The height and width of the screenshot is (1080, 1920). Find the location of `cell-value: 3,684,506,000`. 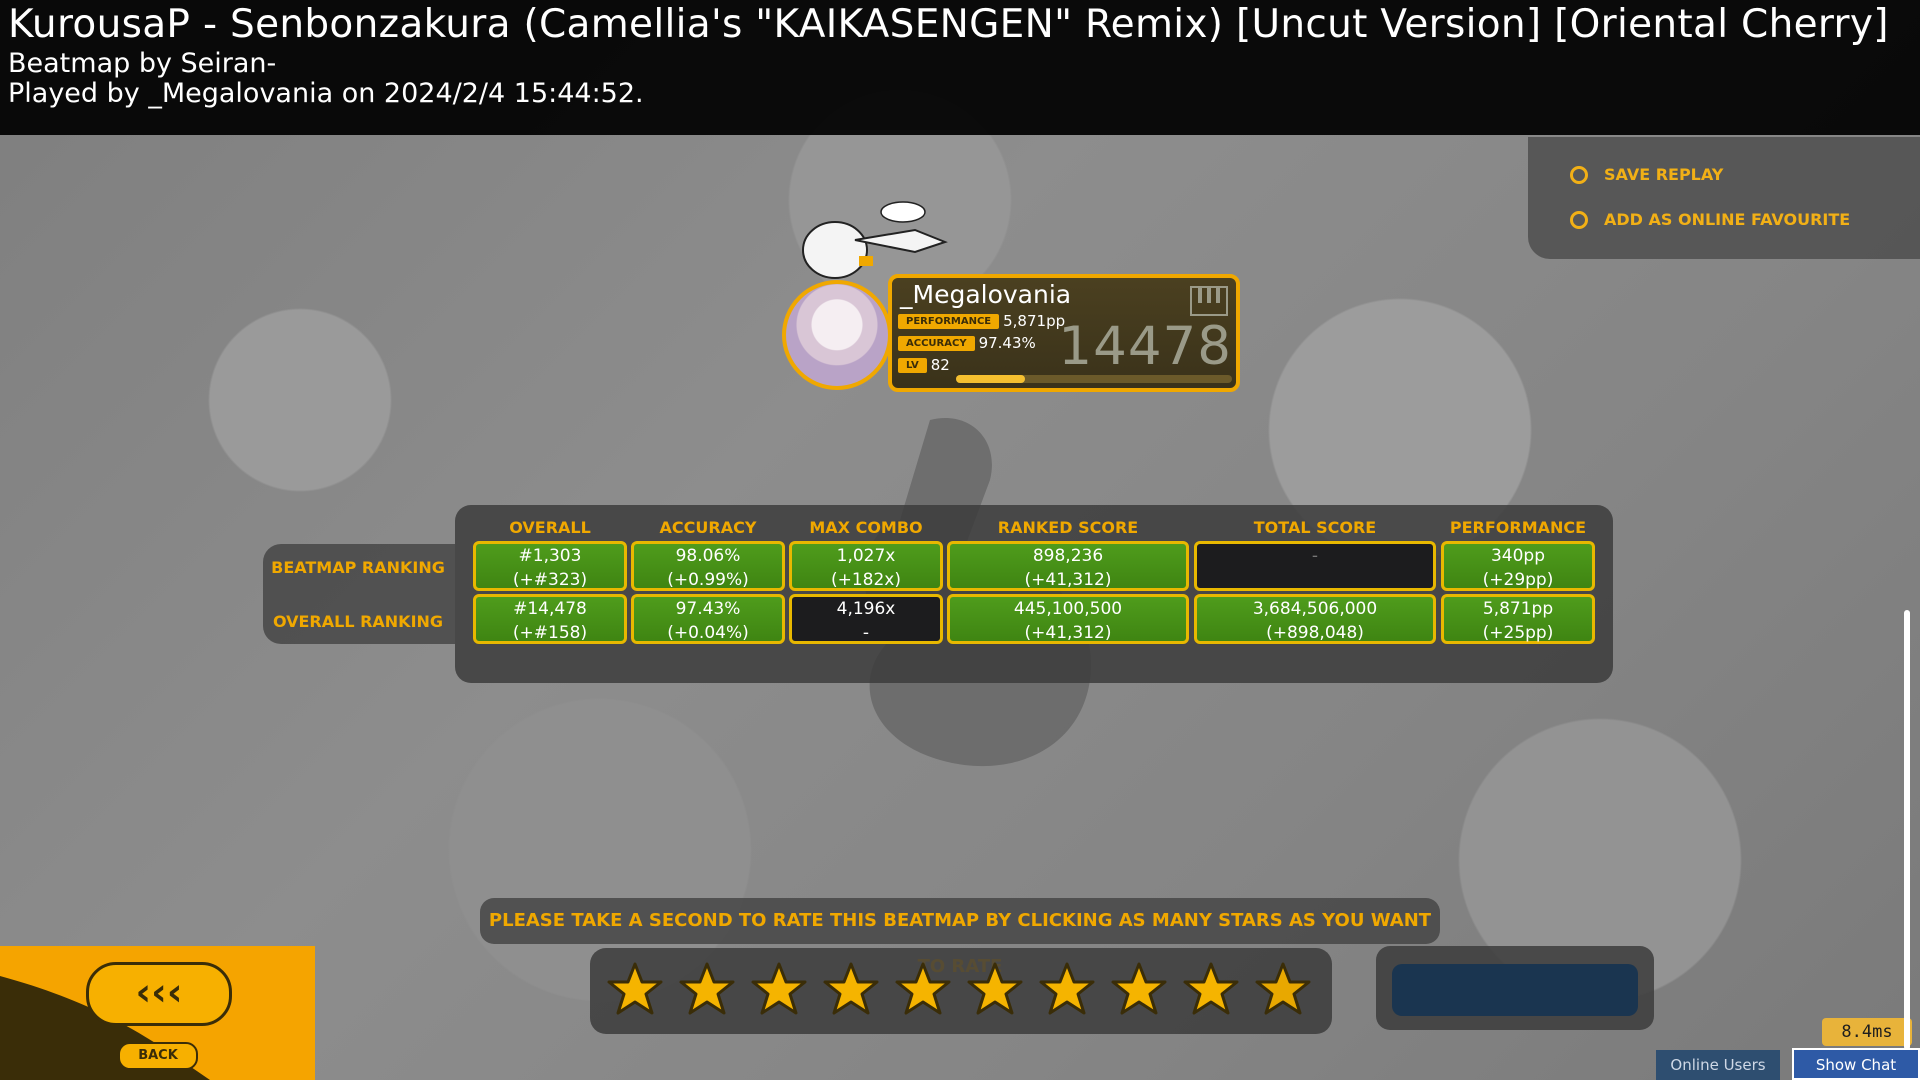

cell-value: 3,684,506,000 is located at coordinates (1315, 609).